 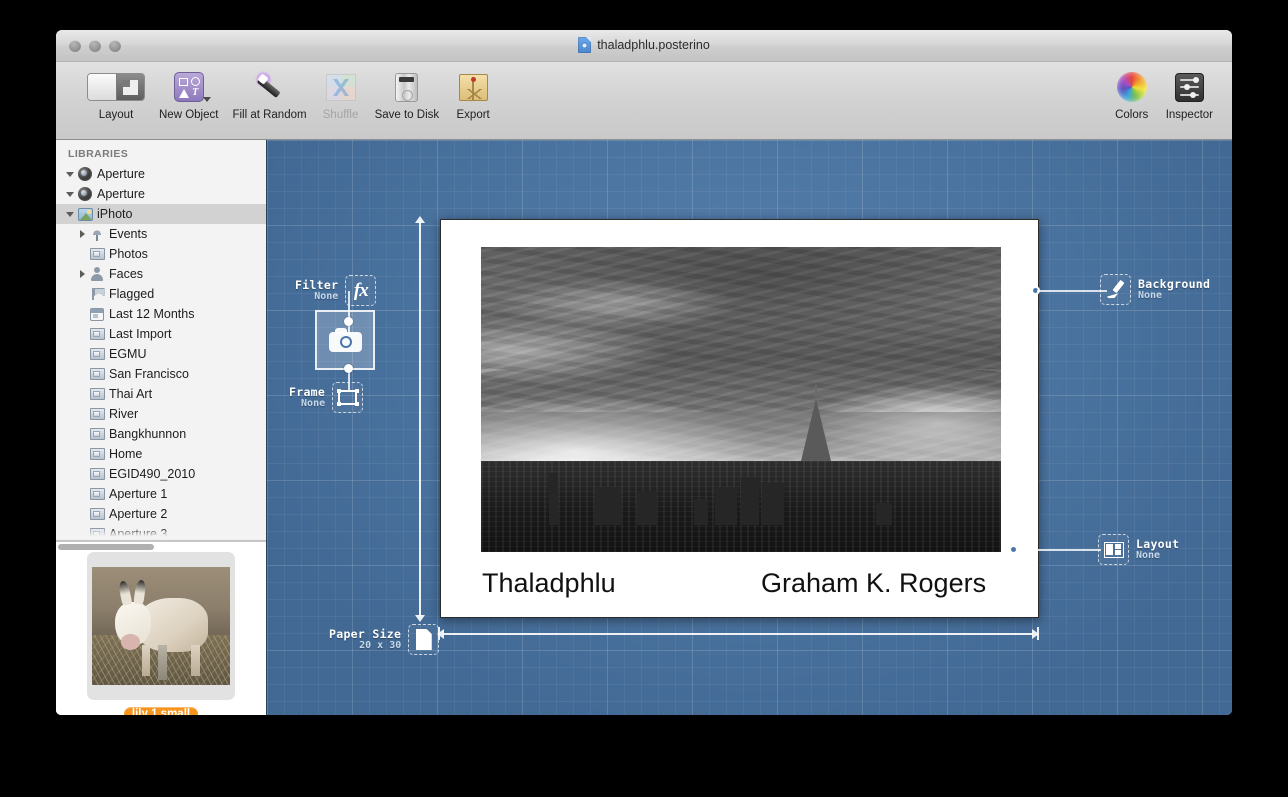 What do you see at coordinates (407, 115) in the screenshot?
I see `toolbar-label-save-to-disk: Save to Disk` at bounding box center [407, 115].